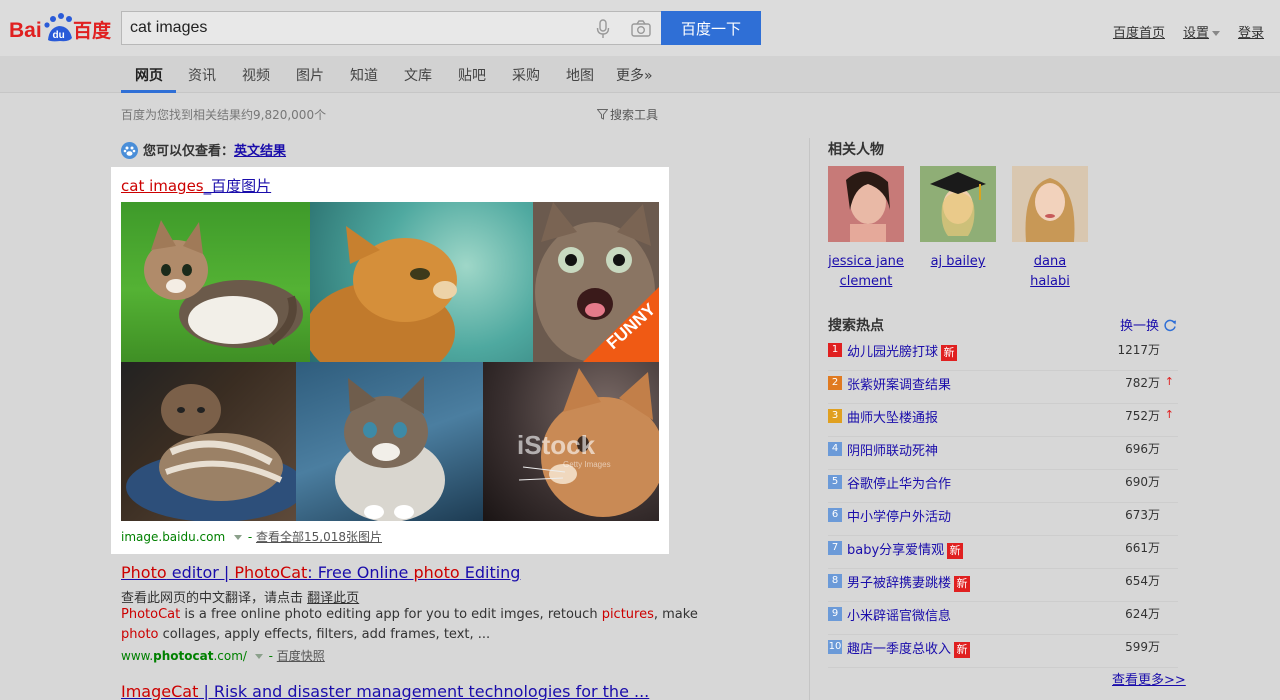  I want to click on hot-search-item: 2 张紫妍案调查结果 782万 ↑, so click(1003, 387).